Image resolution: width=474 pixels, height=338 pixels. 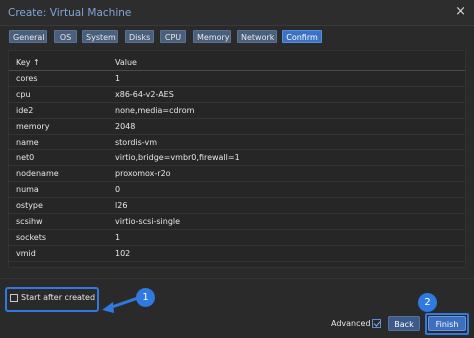 I want to click on row-value: 0, so click(x=118, y=190).